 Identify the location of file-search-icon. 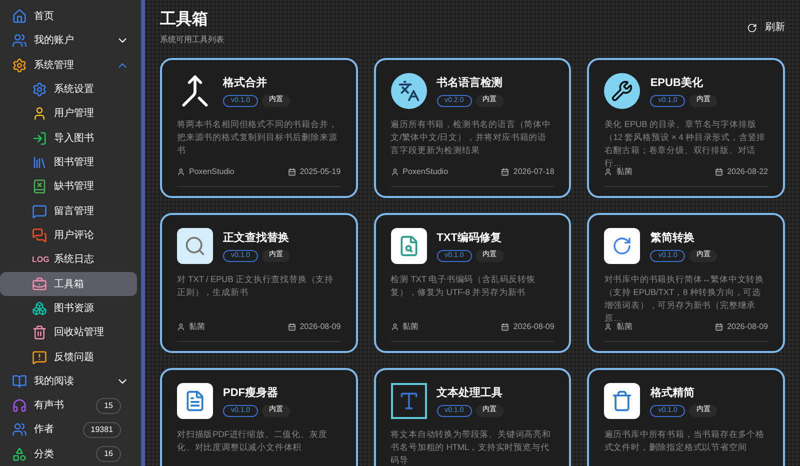
(408, 246).